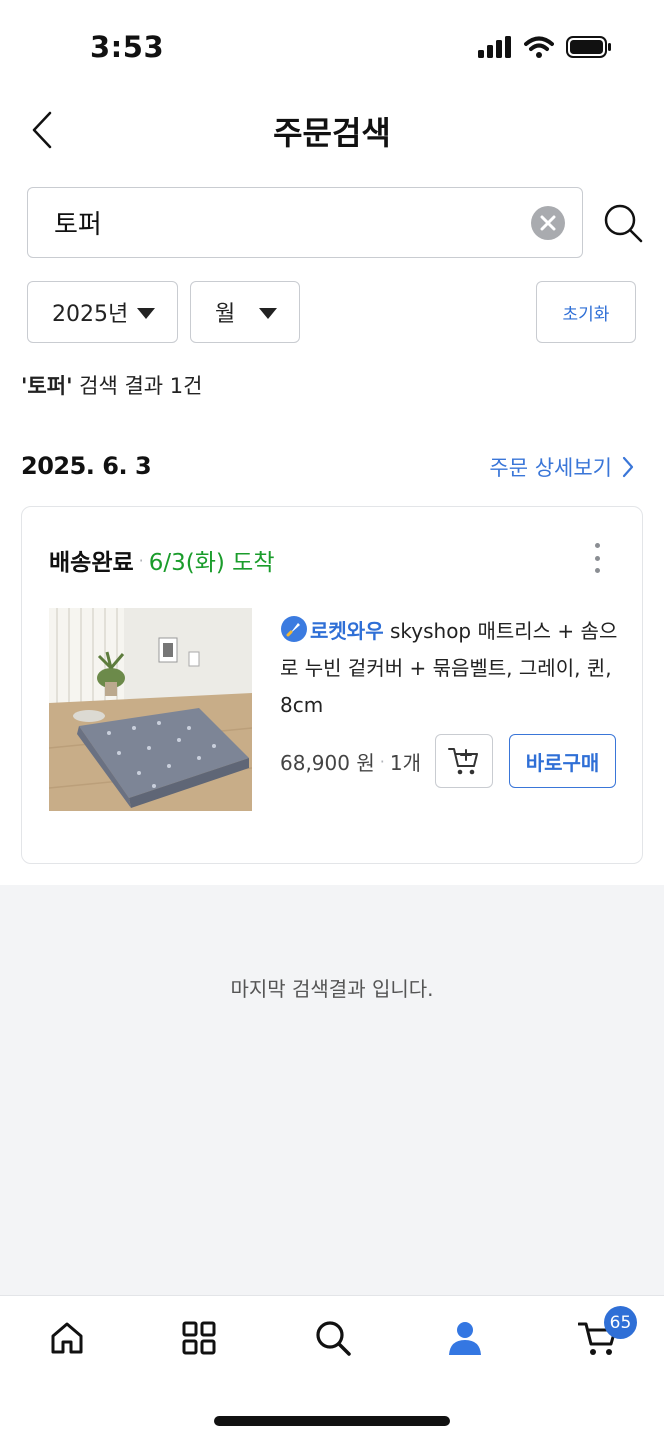 The width and height of the screenshot is (664, 1440). Describe the element at coordinates (620, 1322) in the screenshot. I see `cart-count-badge: 65` at that location.